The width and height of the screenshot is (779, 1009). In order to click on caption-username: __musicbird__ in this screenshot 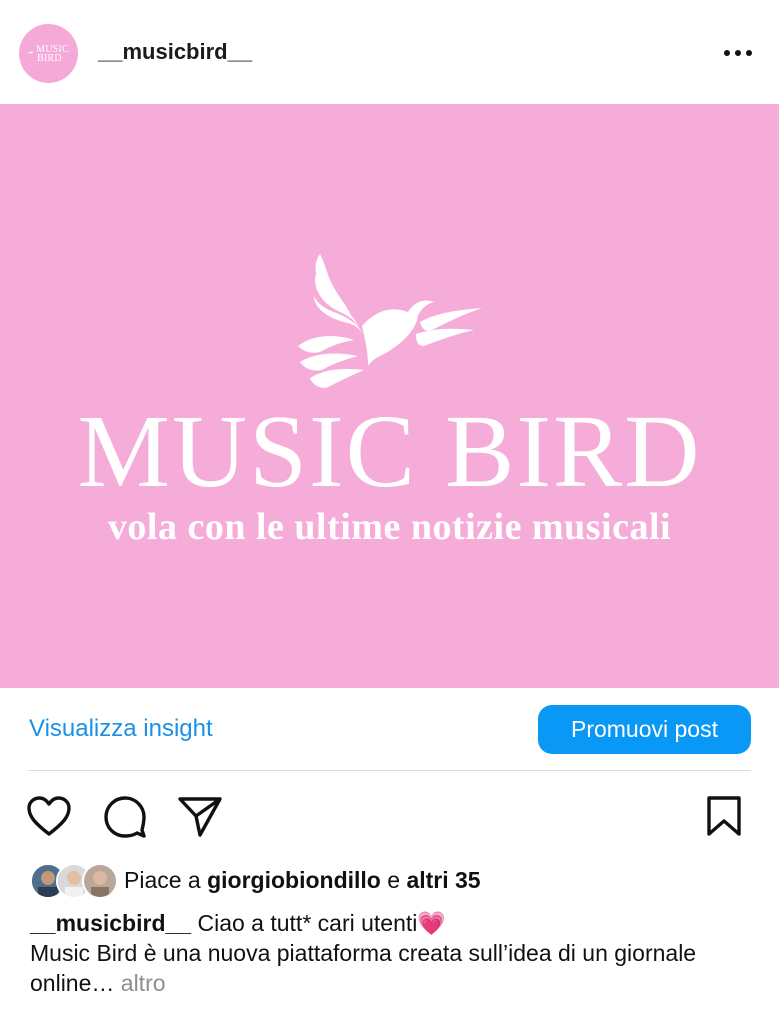, I will do `click(110, 923)`.